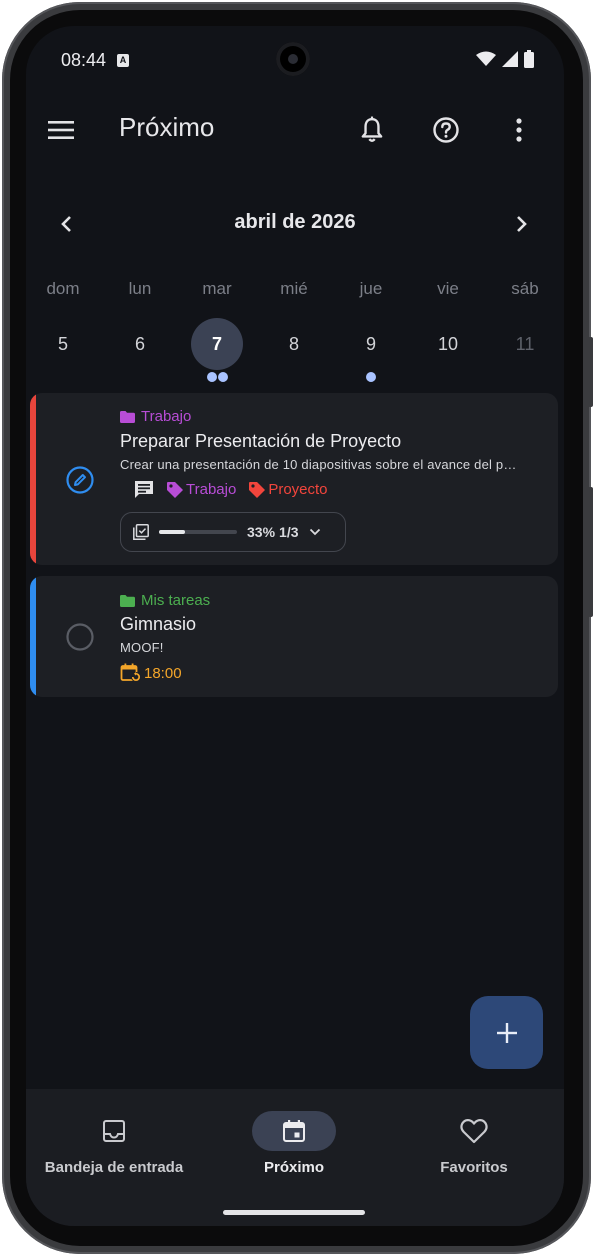 The image size is (593, 1256). I want to click on task-meta: Trabajo Proyecto, so click(231, 489).